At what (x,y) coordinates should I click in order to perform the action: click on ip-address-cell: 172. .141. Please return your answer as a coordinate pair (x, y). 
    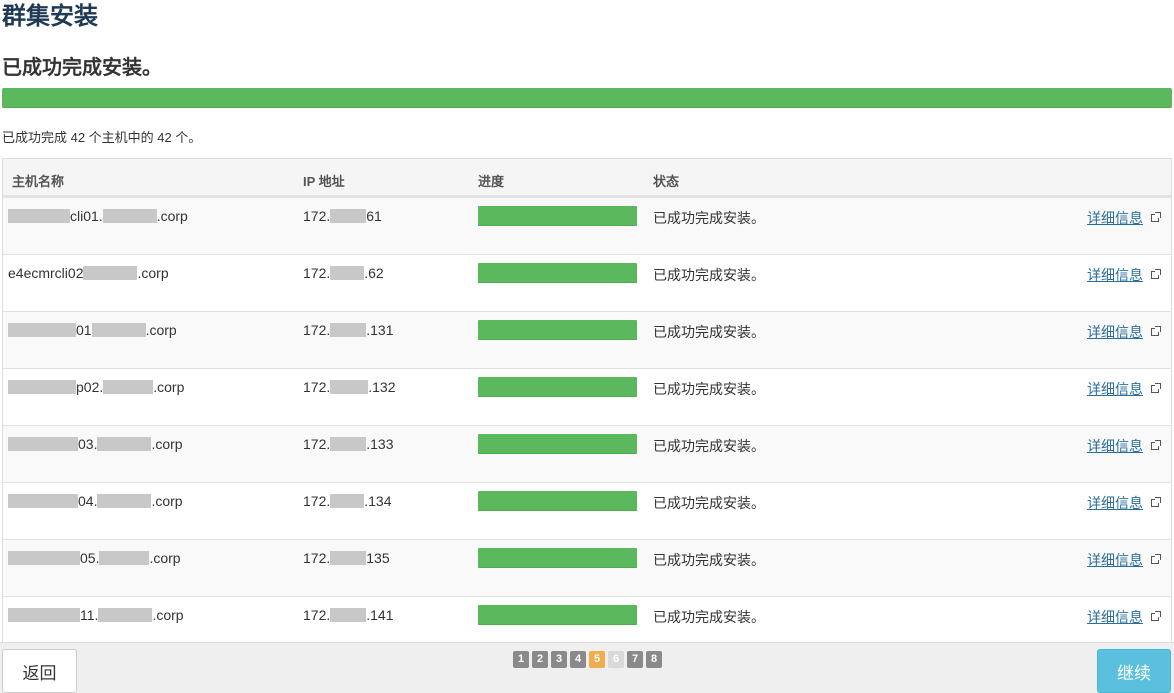
    Looking at the image, I should click on (348, 615).